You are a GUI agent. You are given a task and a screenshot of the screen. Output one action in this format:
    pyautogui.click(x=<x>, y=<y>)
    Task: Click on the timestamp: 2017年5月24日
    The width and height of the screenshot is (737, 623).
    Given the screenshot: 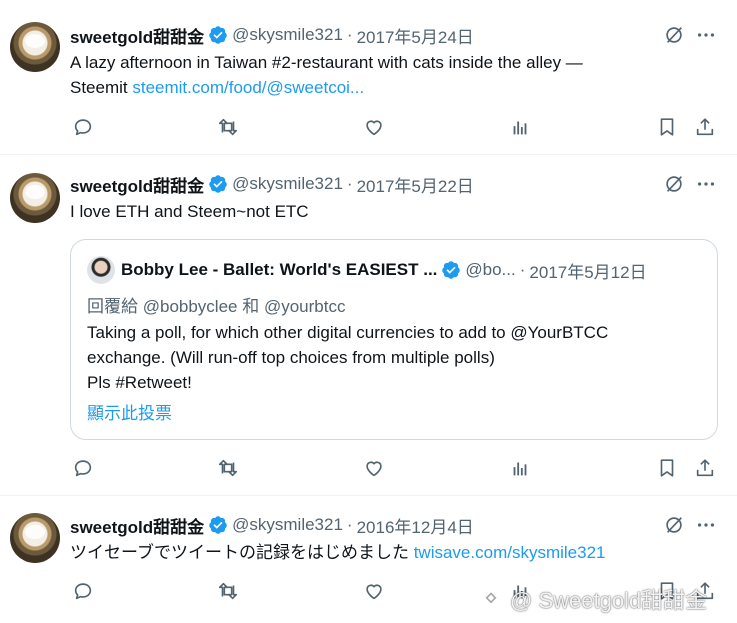 What is the action you would take?
    pyautogui.click(x=415, y=35)
    